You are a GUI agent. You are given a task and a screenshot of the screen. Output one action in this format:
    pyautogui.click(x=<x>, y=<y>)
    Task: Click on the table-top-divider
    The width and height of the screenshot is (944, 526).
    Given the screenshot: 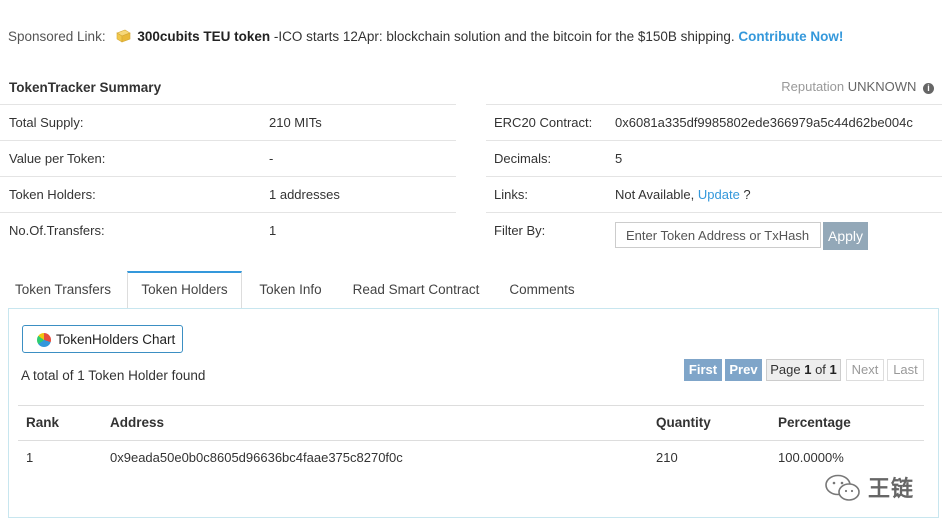 What is the action you would take?
    pyautogui.click(x=471, y=405)
    